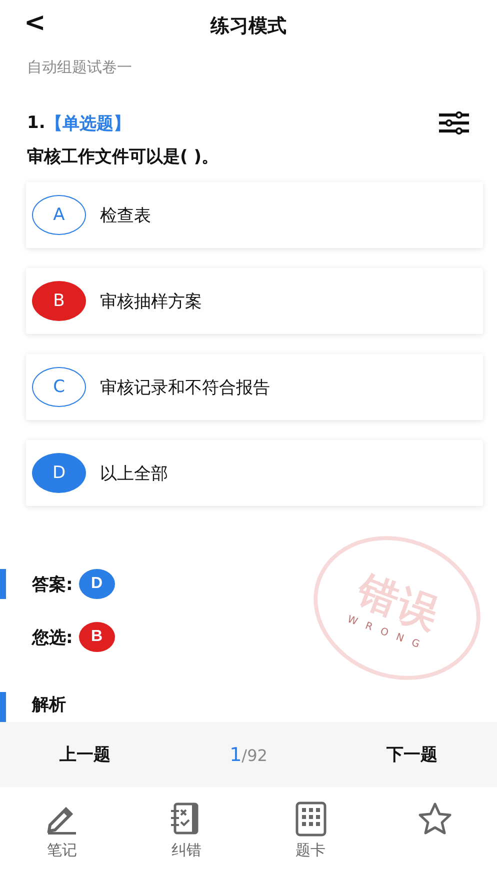 The height and width of the screenshot is (883, 497). Describe the element at coordinates (186, 829) in the screenshot. I see `tab-button: 纠错` at that location.